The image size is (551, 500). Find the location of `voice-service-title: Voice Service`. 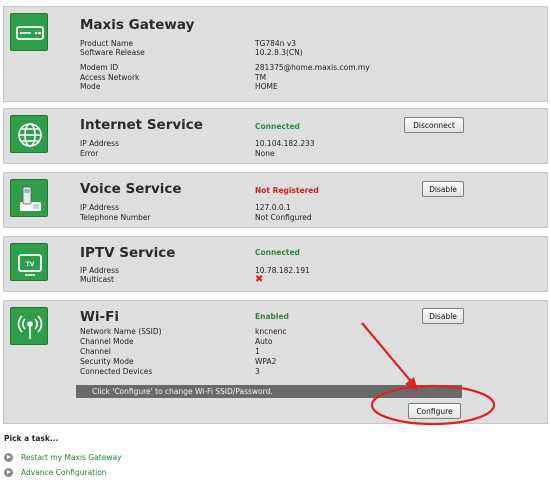

voice-service-title: Voice Service is located at coordinates (131, 189).